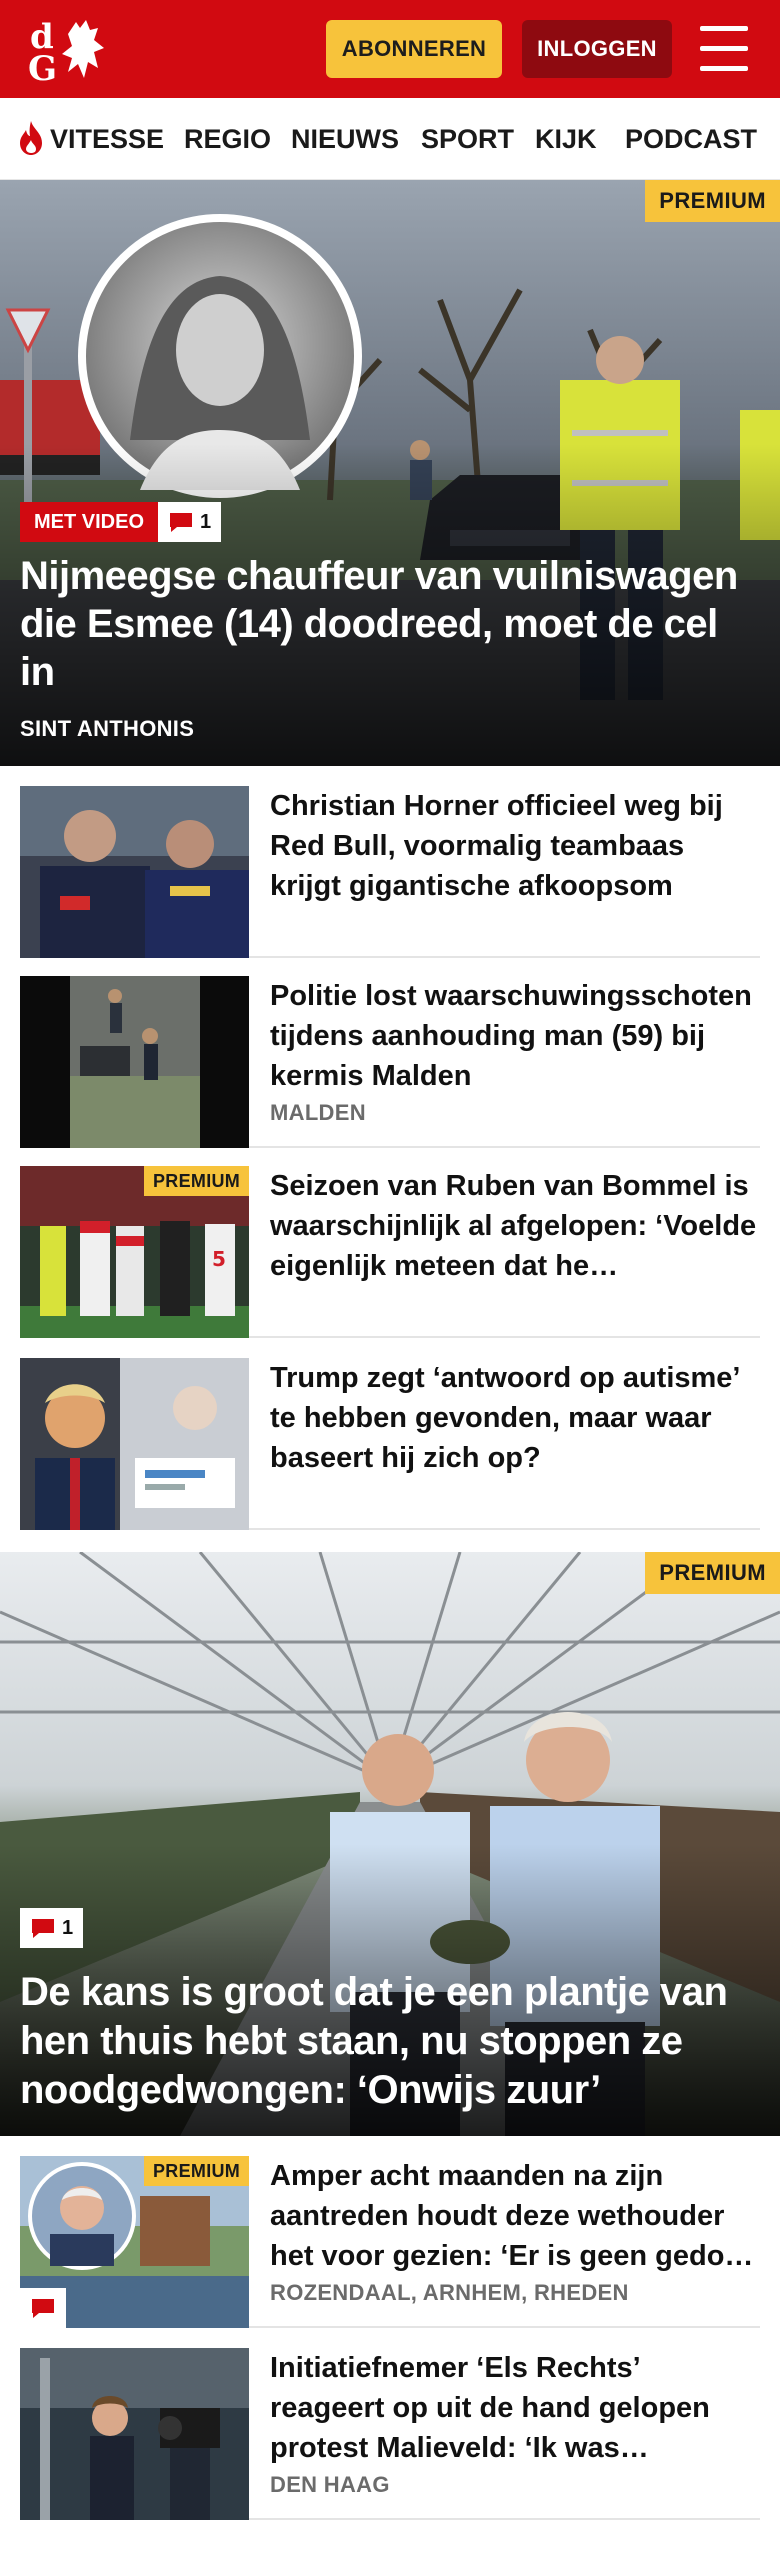  What do you see at coordinates (597, 49) in the screenshot?
I see `login-button: INLOGGEN` at bounding box center [597, 49].